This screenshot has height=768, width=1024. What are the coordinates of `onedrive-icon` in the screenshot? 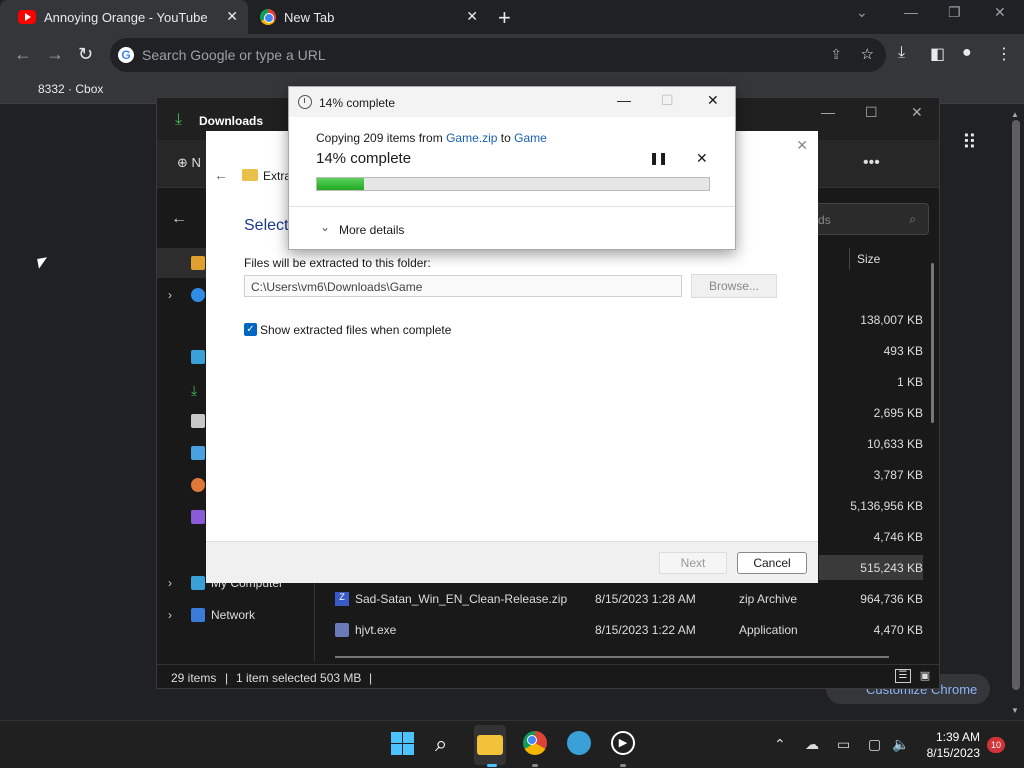 It's located at (198, 295).